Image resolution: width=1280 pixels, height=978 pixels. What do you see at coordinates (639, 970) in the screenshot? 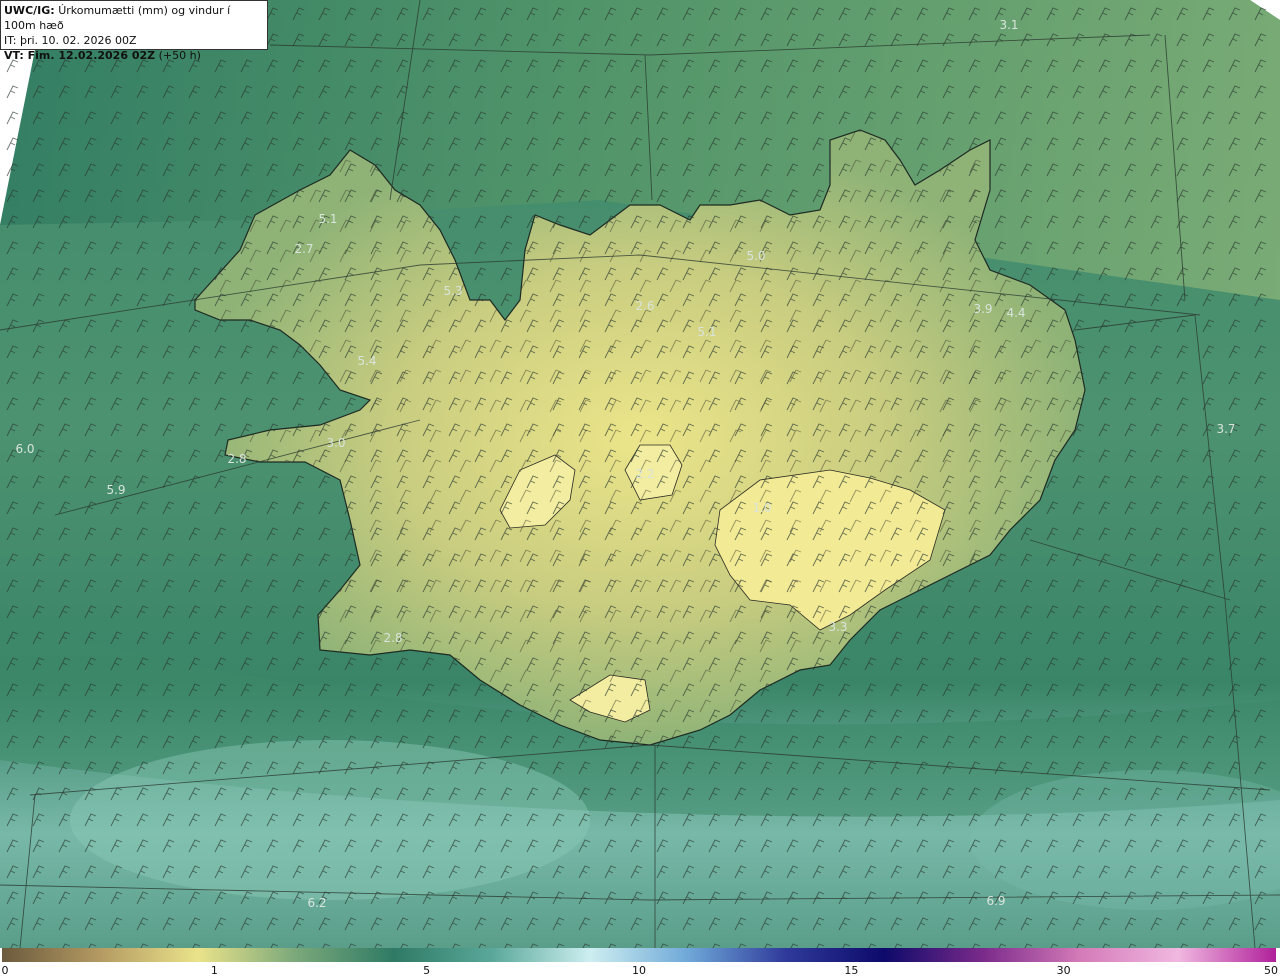
I see `colorbar-tick-label: 10` at bounding box center [639, 970].